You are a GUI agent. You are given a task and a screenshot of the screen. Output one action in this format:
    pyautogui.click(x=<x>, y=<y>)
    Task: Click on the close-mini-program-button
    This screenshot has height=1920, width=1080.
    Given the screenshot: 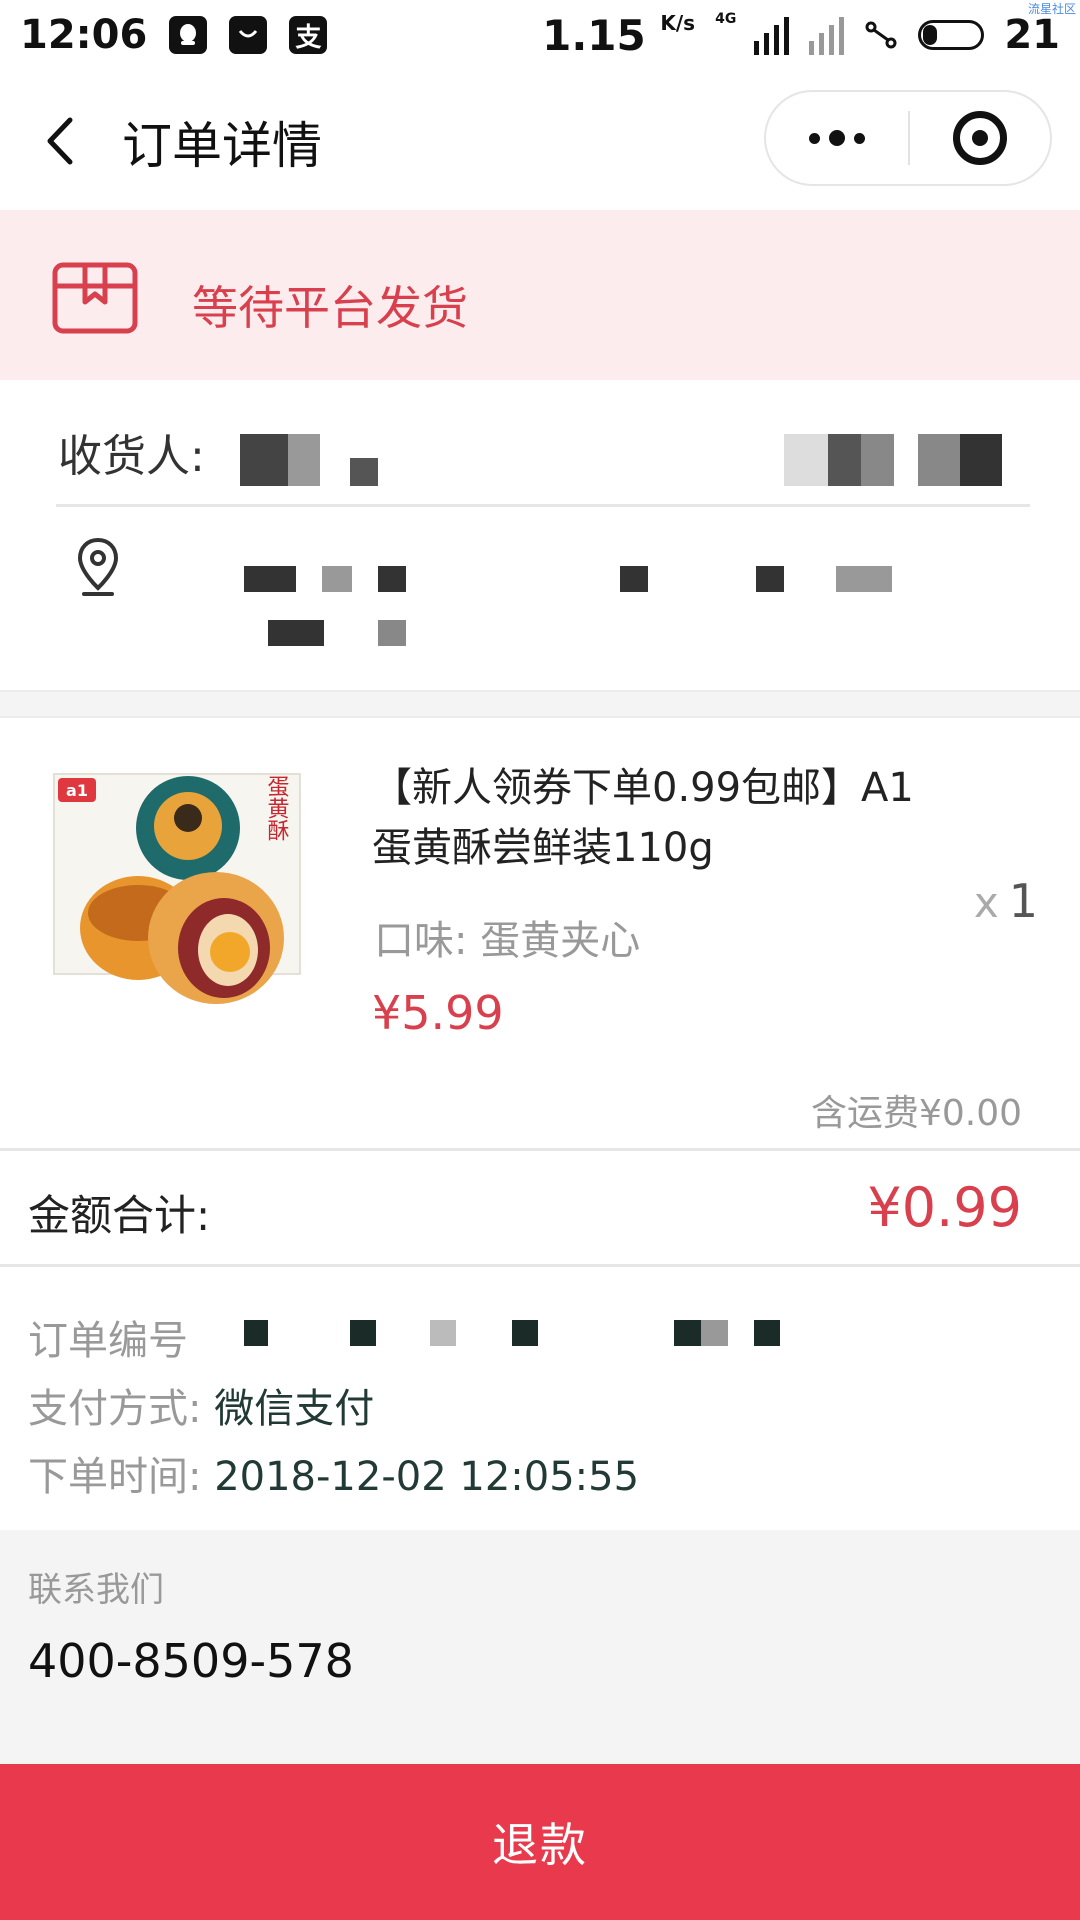 What is the action you would take?
    pyautogui.click(x=980, y=138)
    